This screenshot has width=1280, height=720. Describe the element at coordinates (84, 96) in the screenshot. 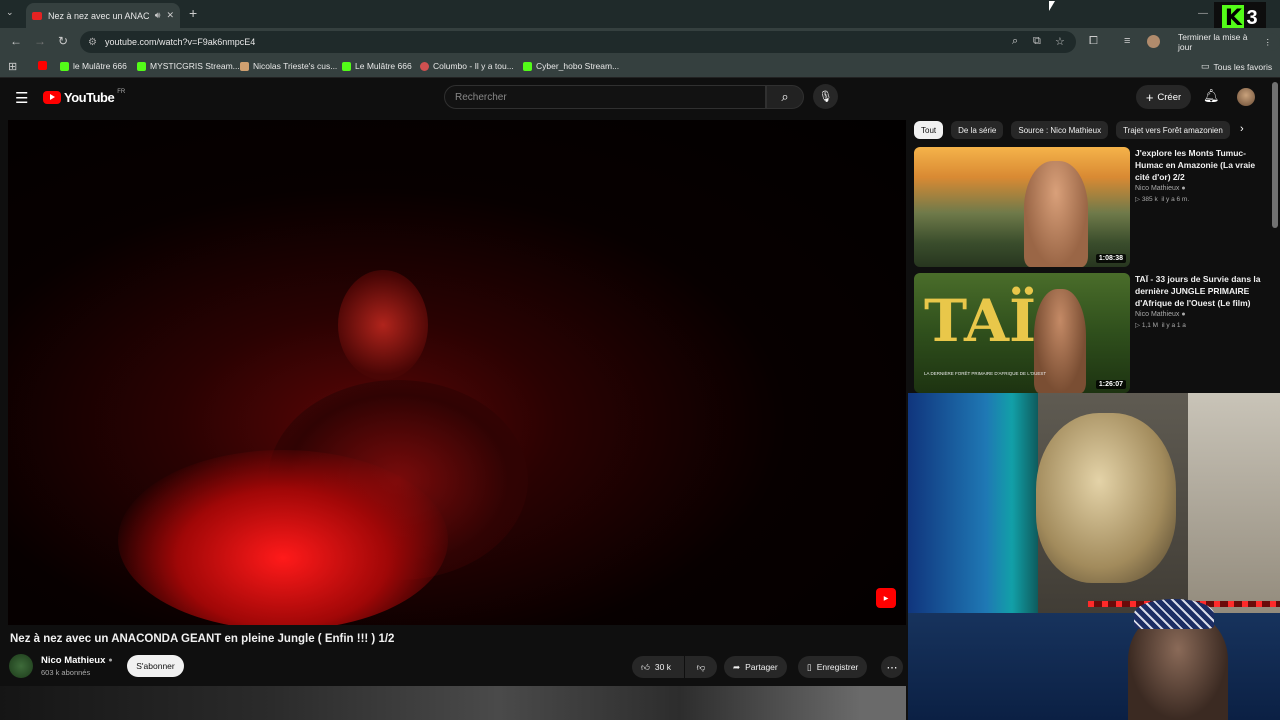

I see `youtube-logo: YouTube FR` at that location.